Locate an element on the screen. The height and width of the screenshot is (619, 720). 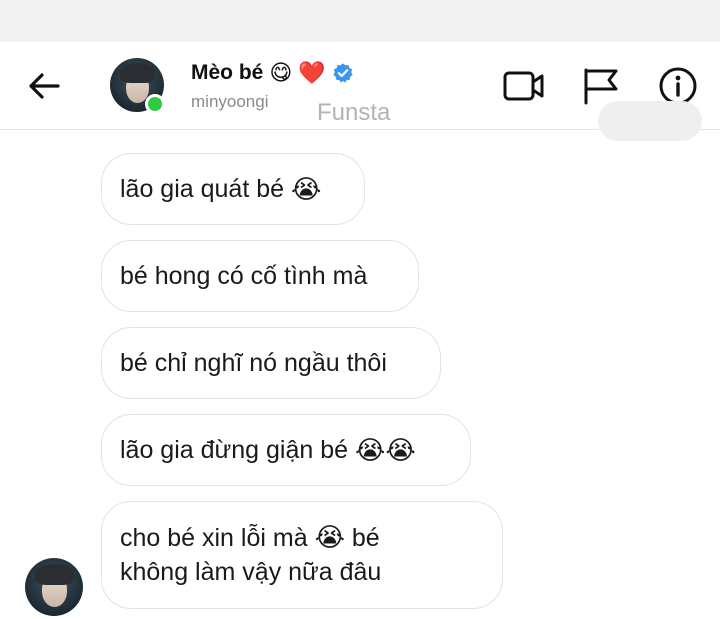
message-bubble: bé chỉ nghĩ nó ngầu thôi is located at coordinates (271, 363).